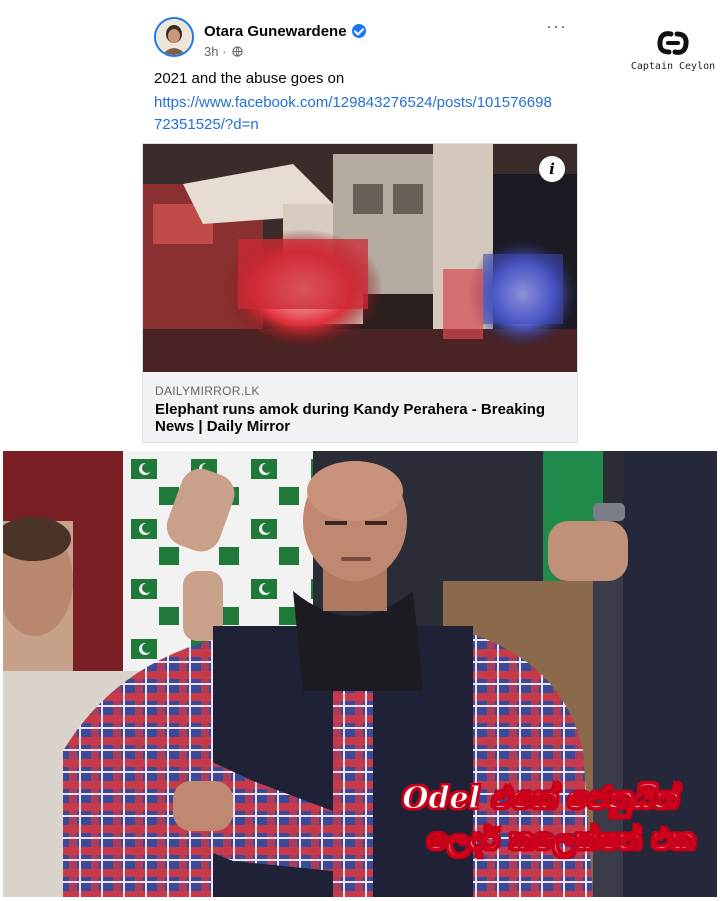  I want to click on globe-icon, so click(237, 51).